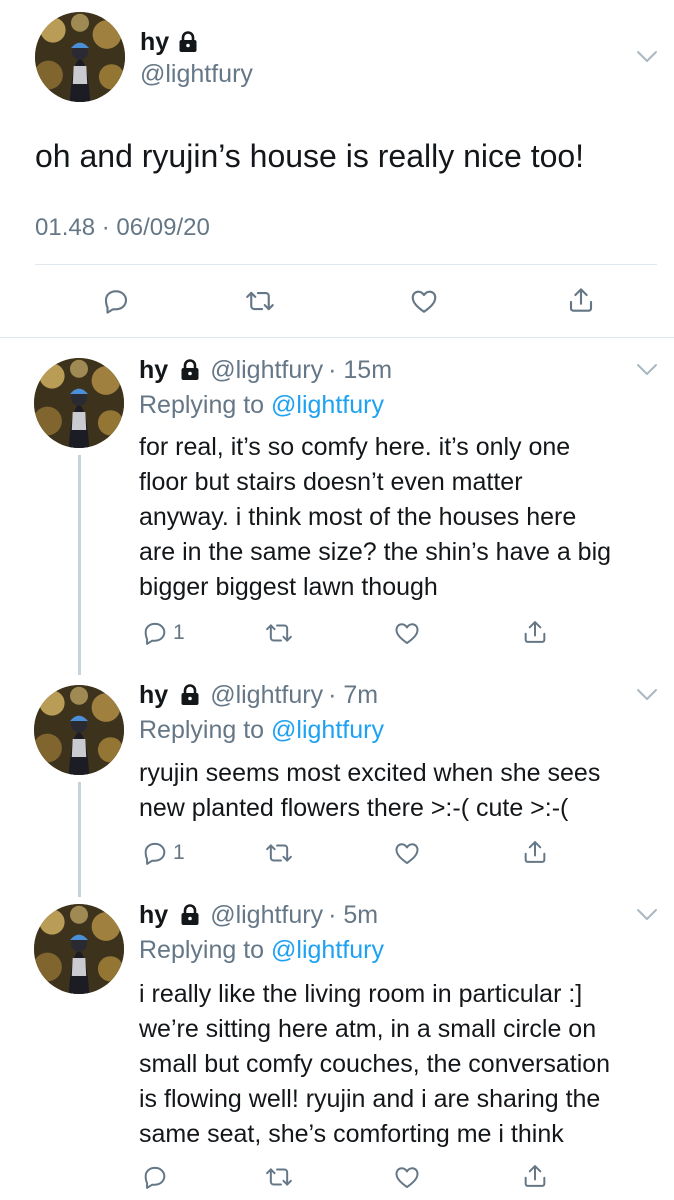 Image resolution: width=674 pixels, height=1200 pixels. I want to click on text-line: bigger biggest lawn though, so click(288, 587).